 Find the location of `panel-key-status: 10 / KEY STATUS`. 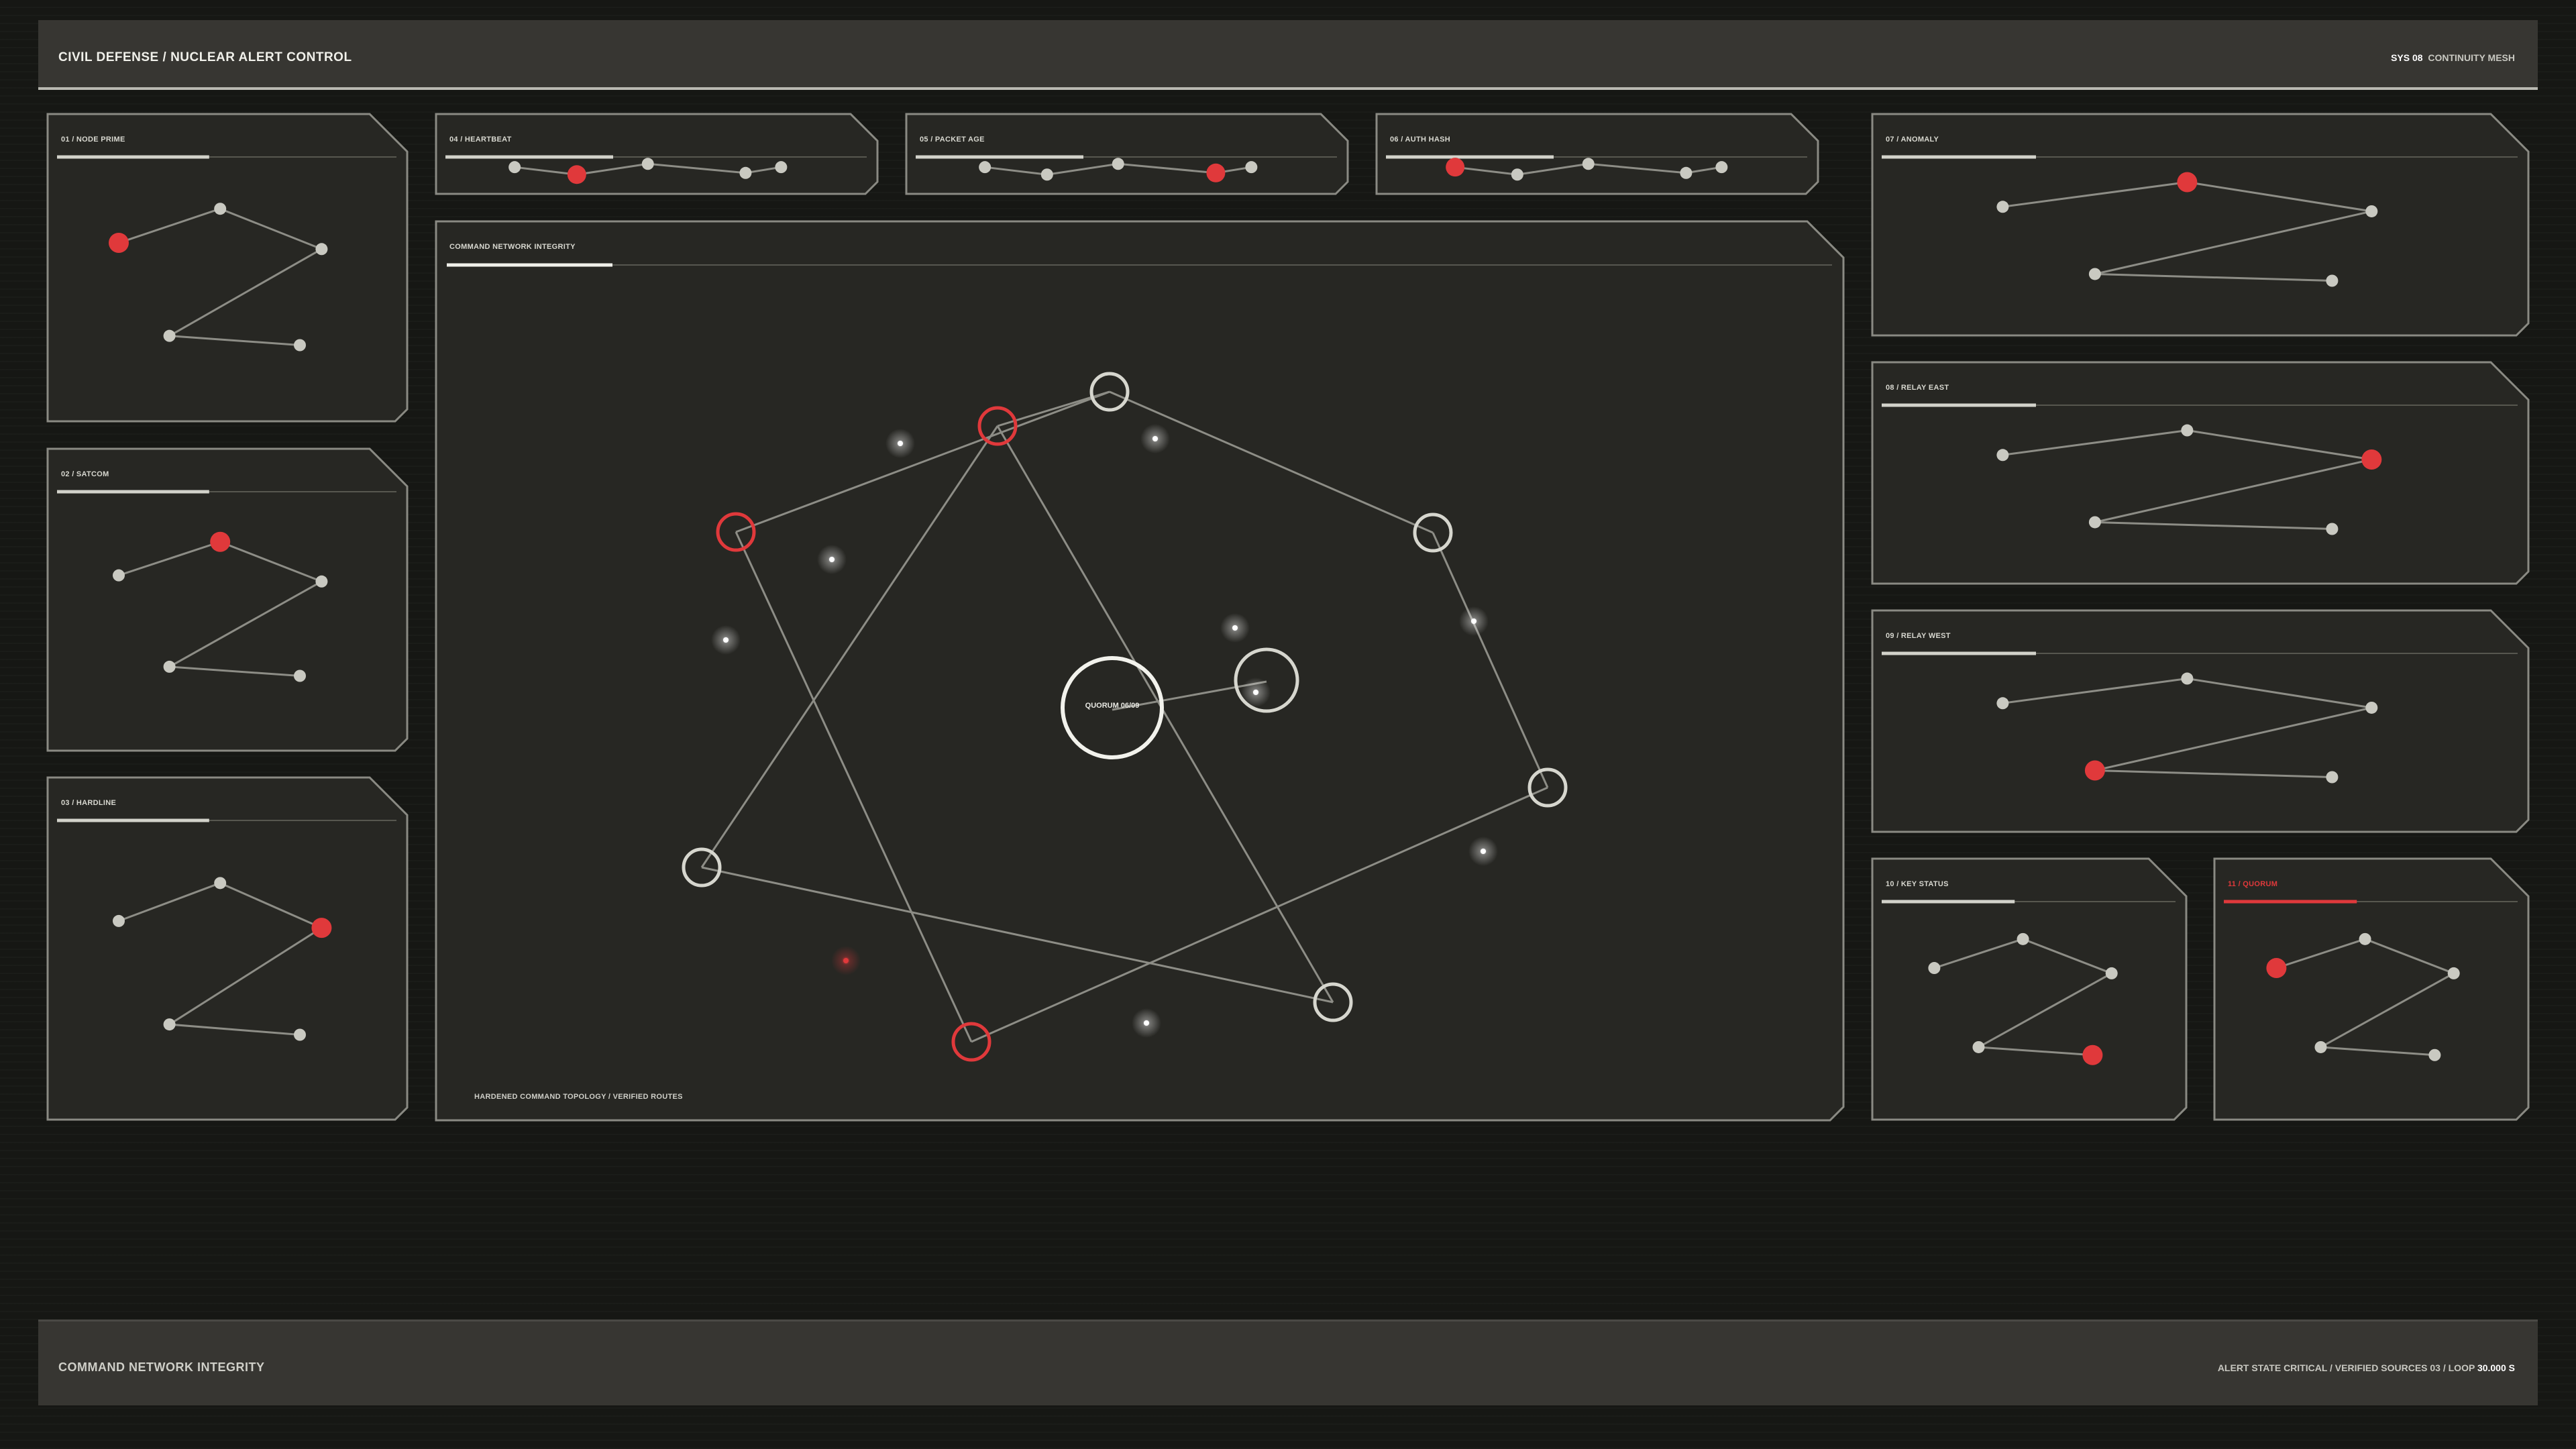

panel-key-status: 10 / KEY STATUS is located at coordinates (2029, 989).